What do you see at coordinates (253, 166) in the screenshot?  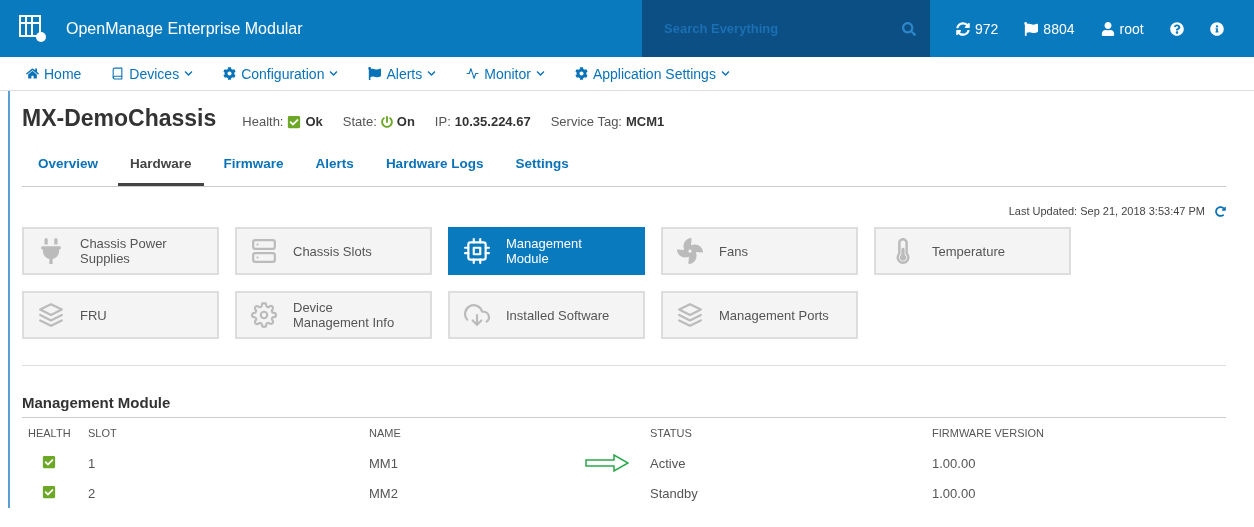 I see `tab: Firmware` at bounding box center [253, 166].